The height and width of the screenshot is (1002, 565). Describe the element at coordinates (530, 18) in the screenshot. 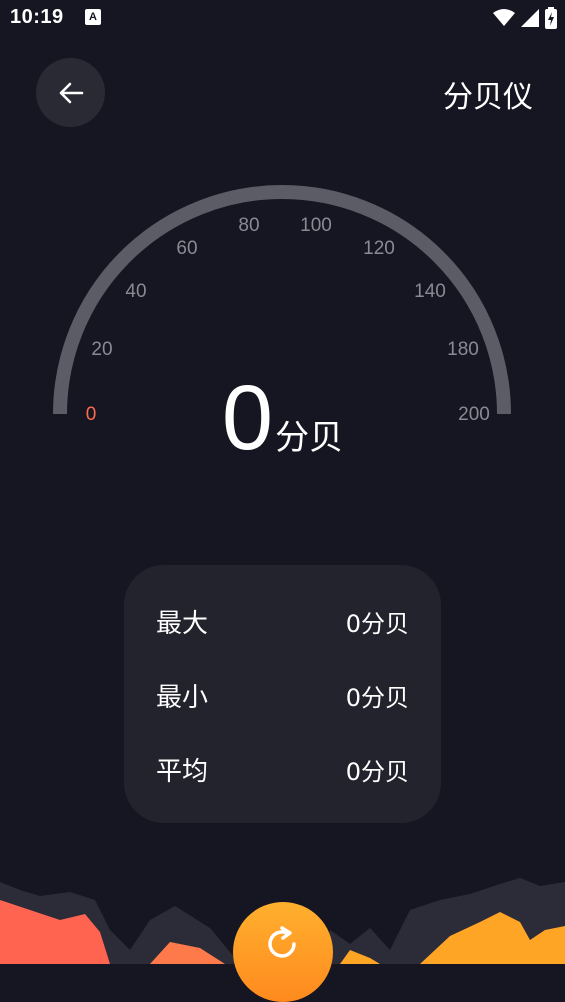

I see `signal-icon` at that location.